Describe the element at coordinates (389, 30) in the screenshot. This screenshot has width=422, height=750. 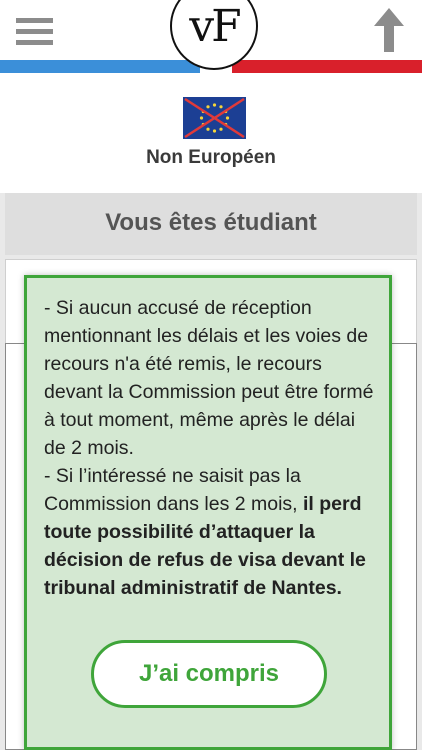
I see `arrow-up-icon` at that location.